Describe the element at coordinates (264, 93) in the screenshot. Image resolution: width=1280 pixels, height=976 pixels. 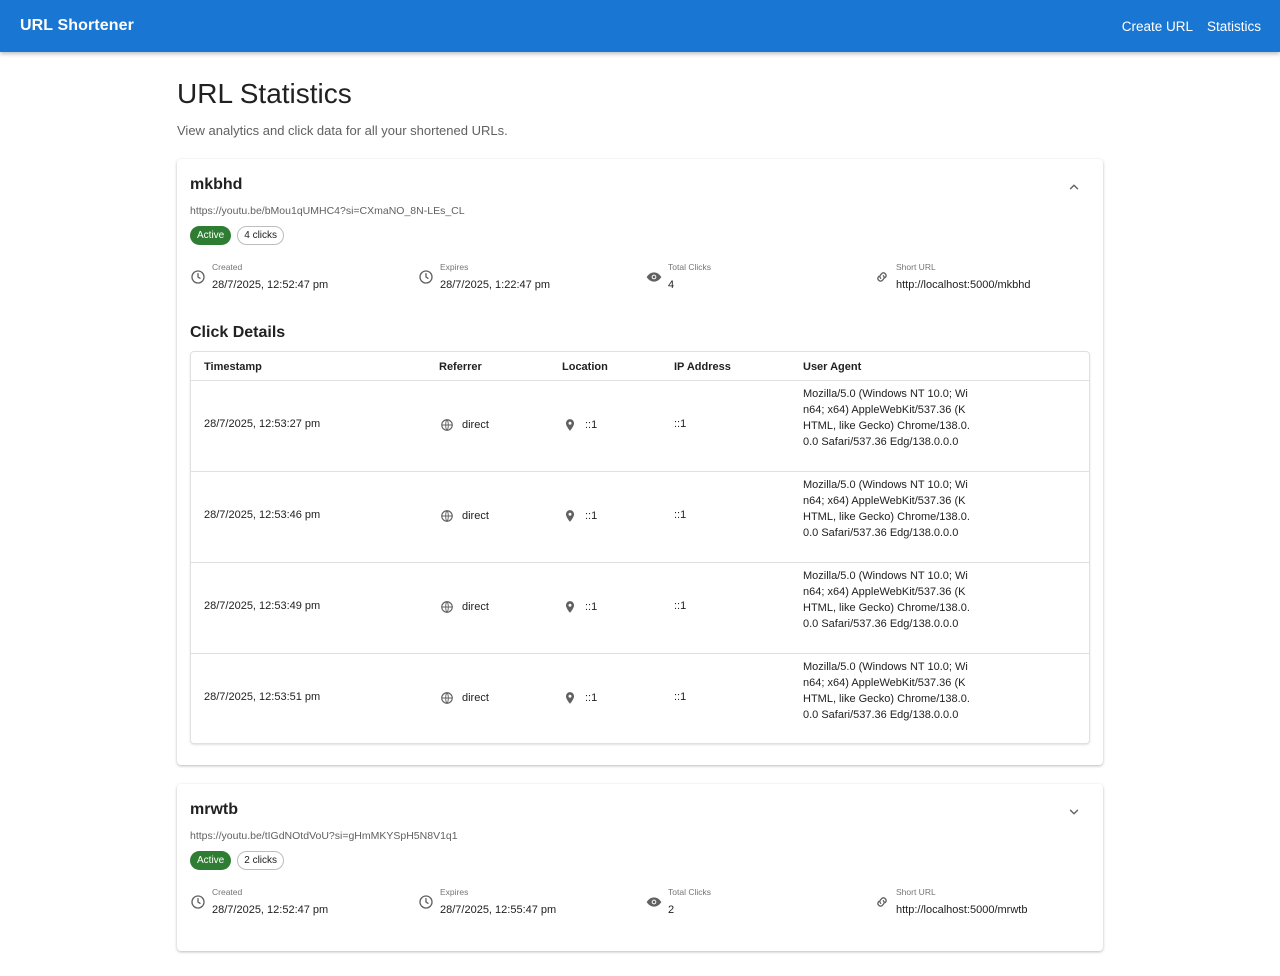
I see `page-title: URL Statistics` at that location.